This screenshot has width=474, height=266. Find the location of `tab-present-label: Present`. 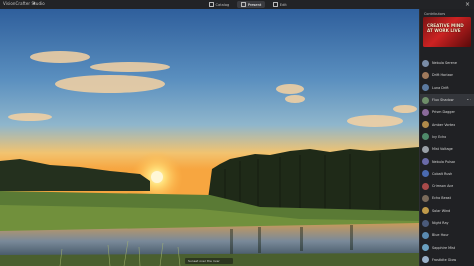

tab-present-label: Present is located at coordinates (254, 4).